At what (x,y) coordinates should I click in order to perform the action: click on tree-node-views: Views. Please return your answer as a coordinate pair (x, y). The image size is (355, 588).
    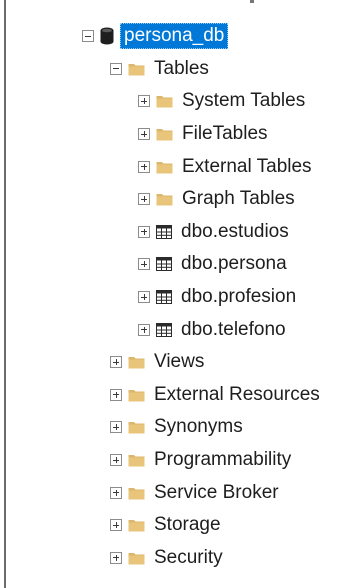
    Looking at the image, I should click on (177, 362).